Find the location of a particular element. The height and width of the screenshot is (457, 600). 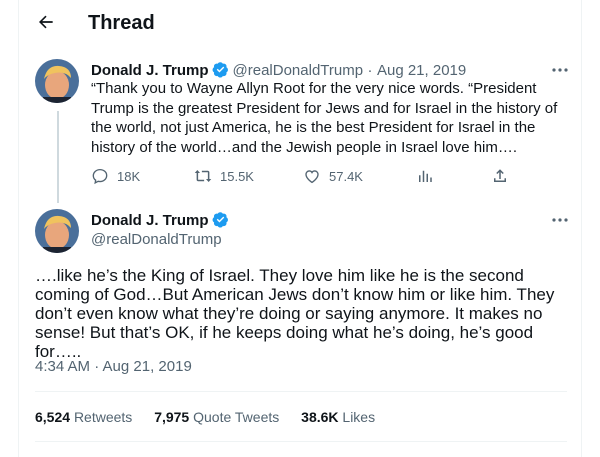

share-icon is located at coordinates (500, 175).